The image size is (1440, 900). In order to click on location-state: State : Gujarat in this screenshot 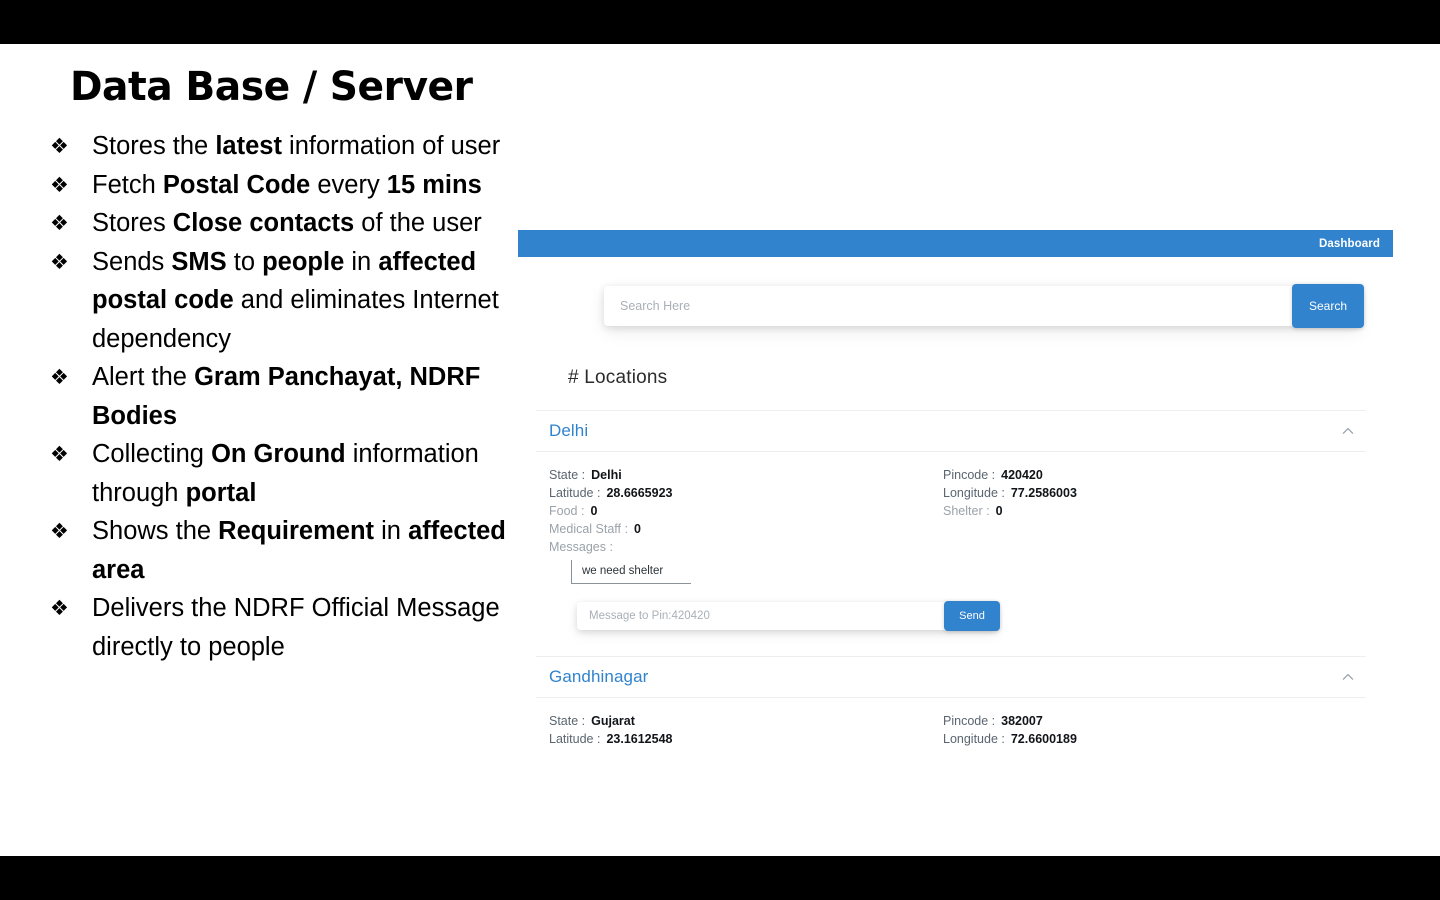, I will do `click(746, 721)`.